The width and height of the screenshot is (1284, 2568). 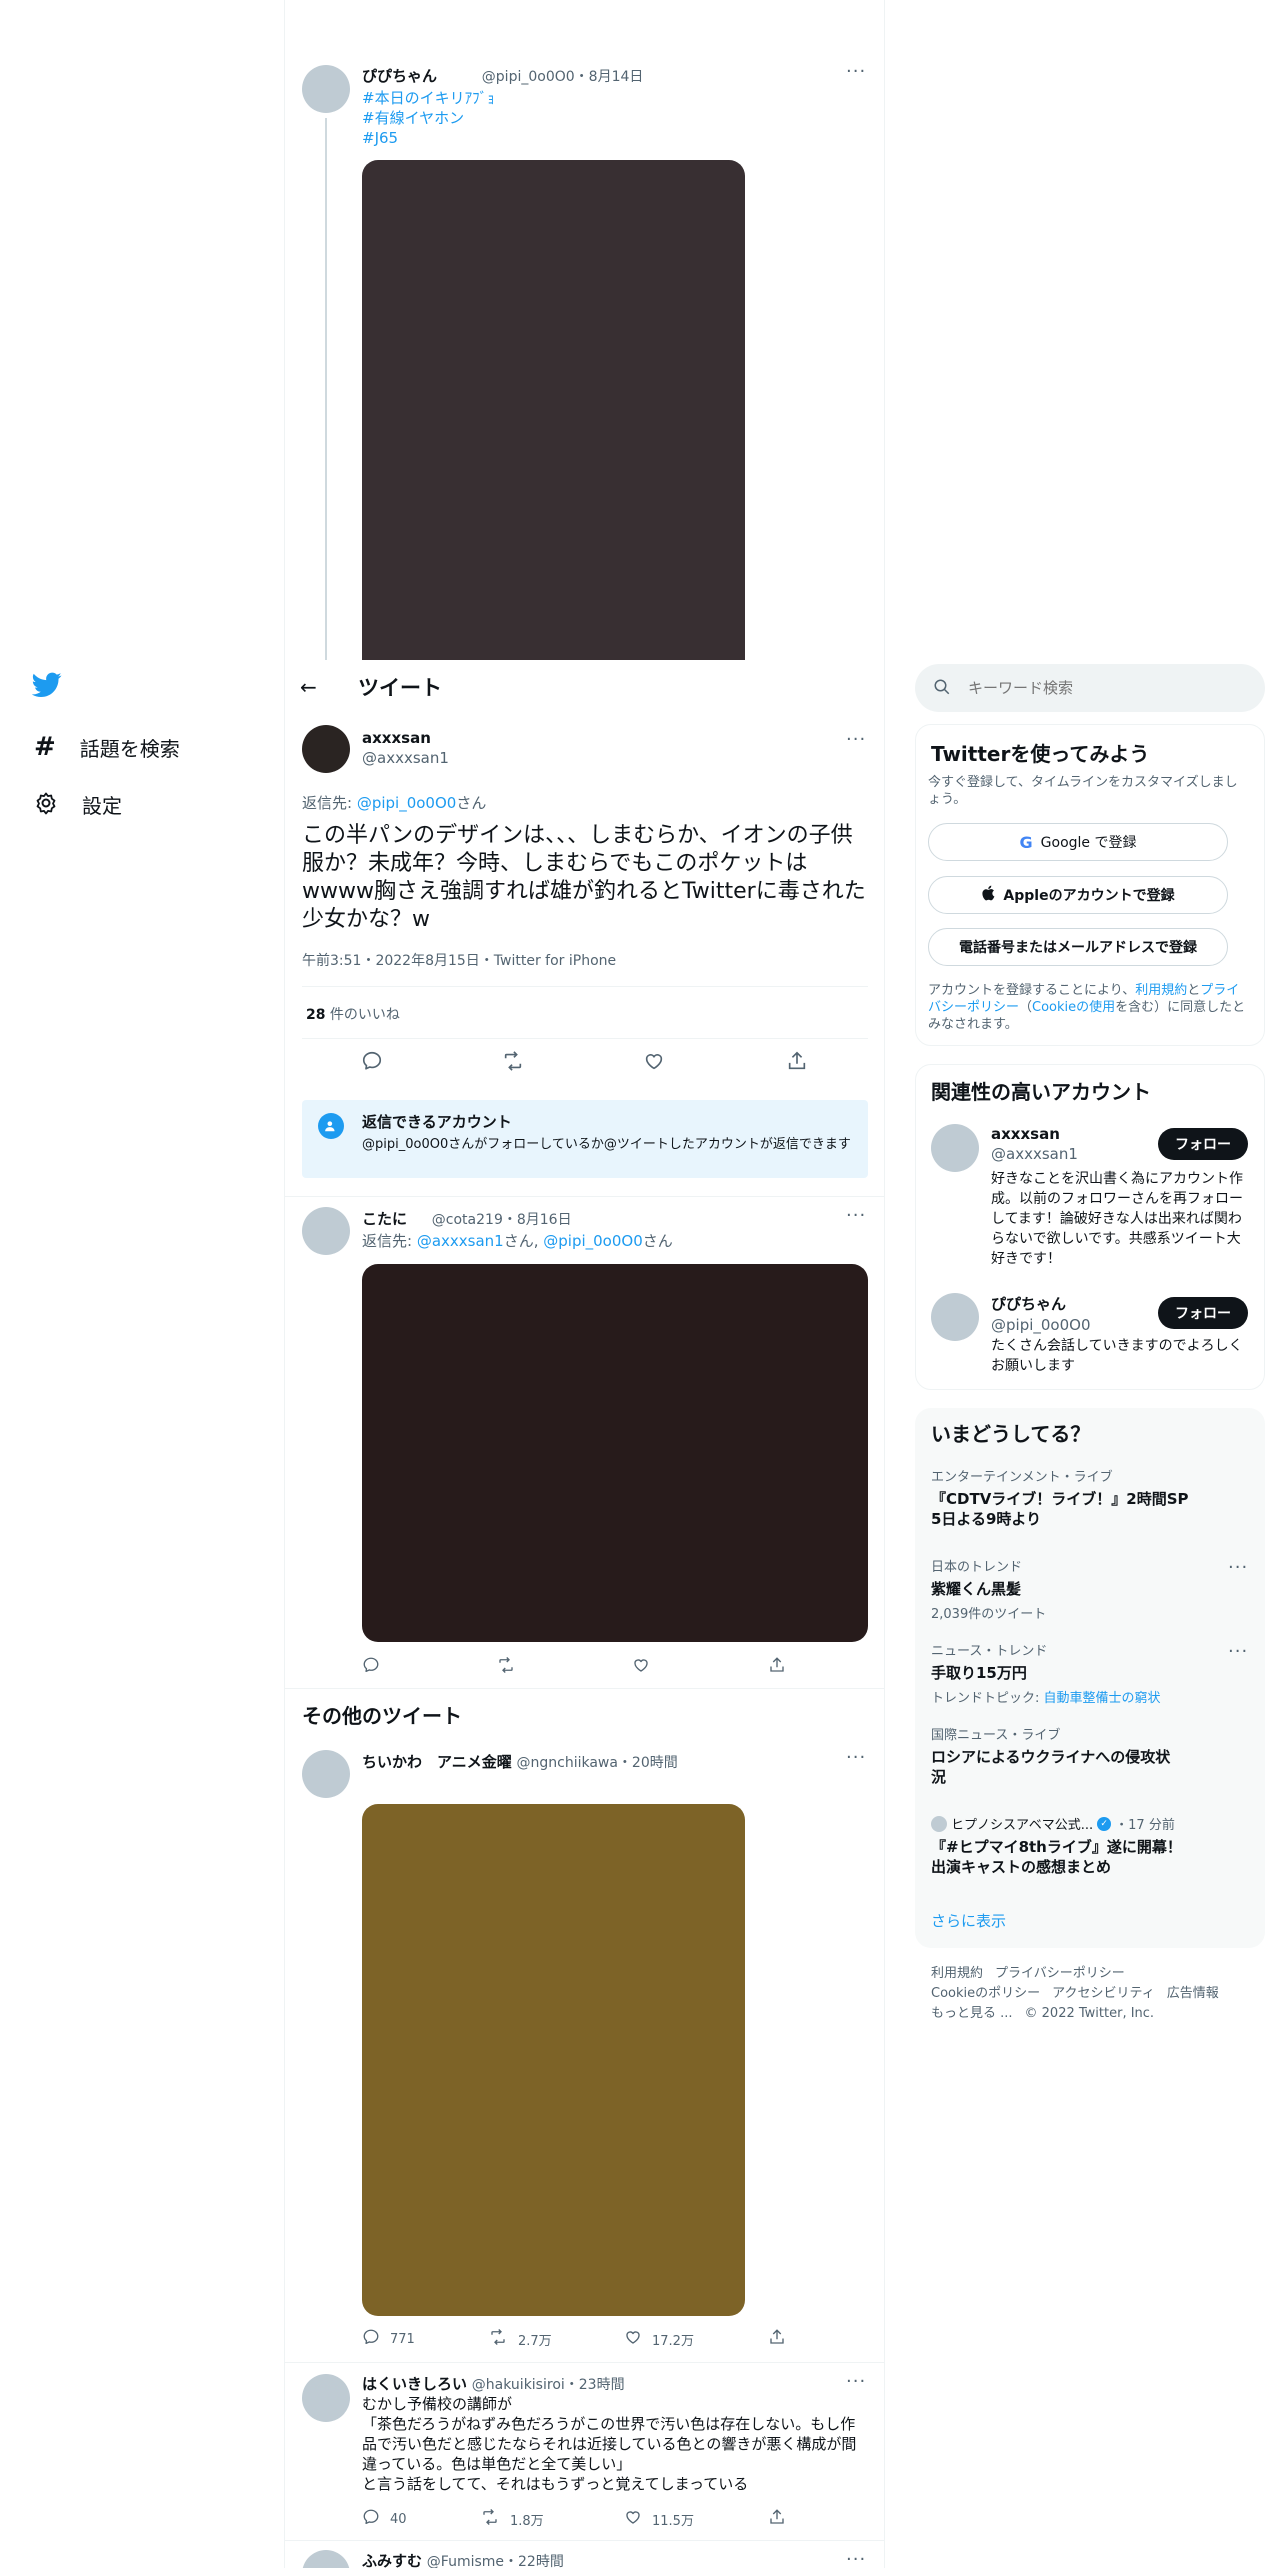 I want to click on tweet-header: こたに @cota219・8月16日, so click(x=467, y=1218).